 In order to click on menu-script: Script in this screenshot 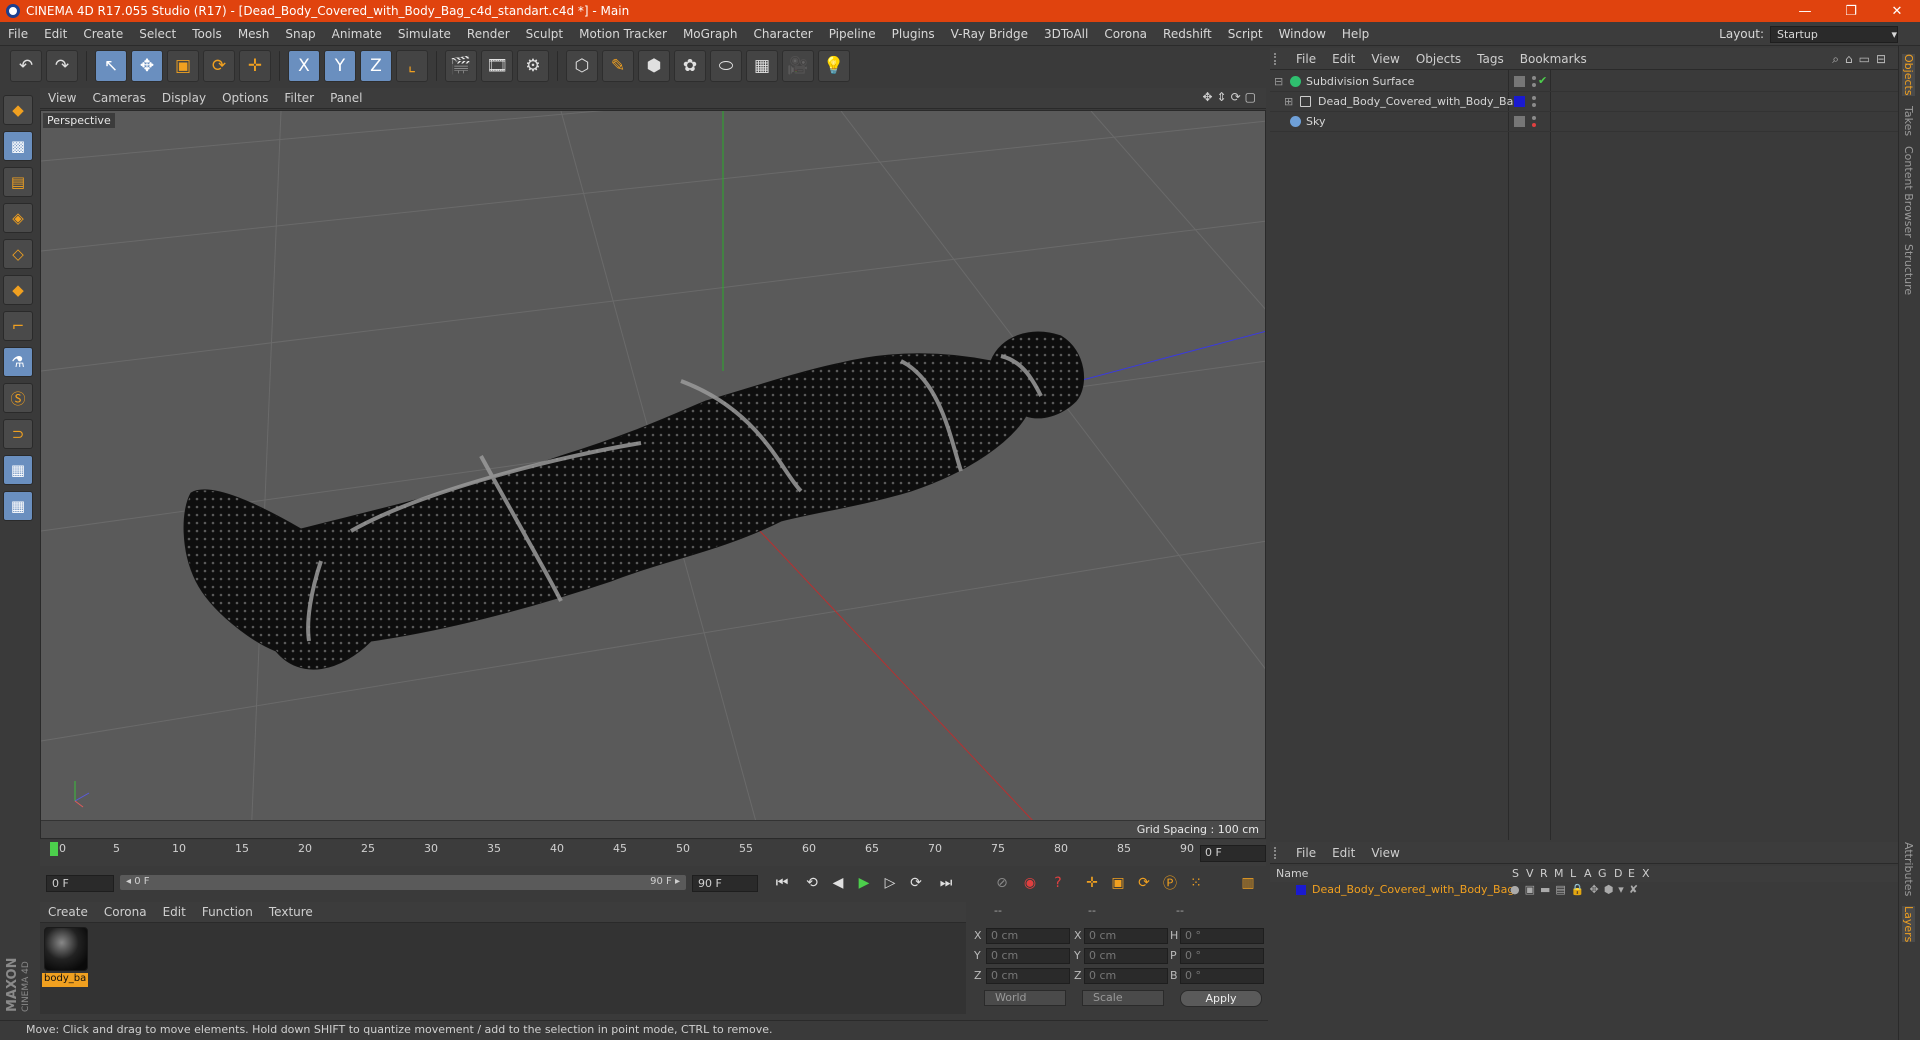, I will do `click(1245, 34)`.